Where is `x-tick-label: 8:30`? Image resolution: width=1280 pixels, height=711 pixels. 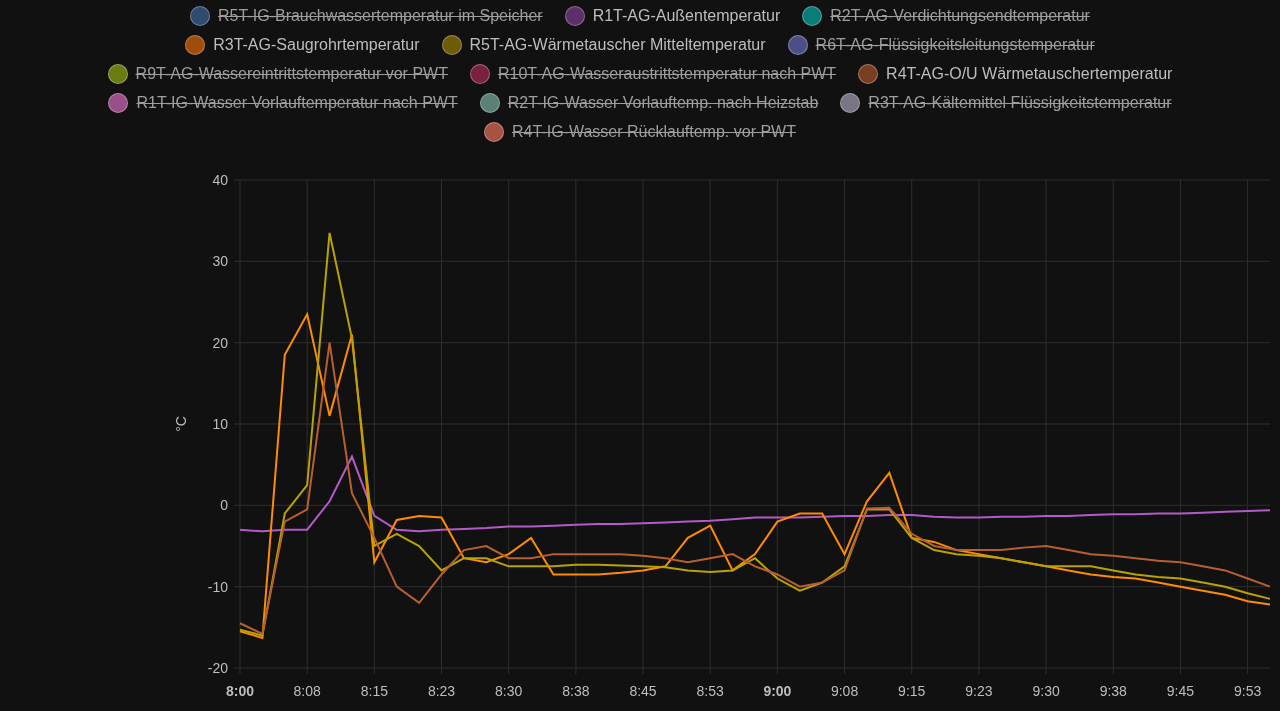
x-tick-label: 8:30 is located at coordinates (509, 691).